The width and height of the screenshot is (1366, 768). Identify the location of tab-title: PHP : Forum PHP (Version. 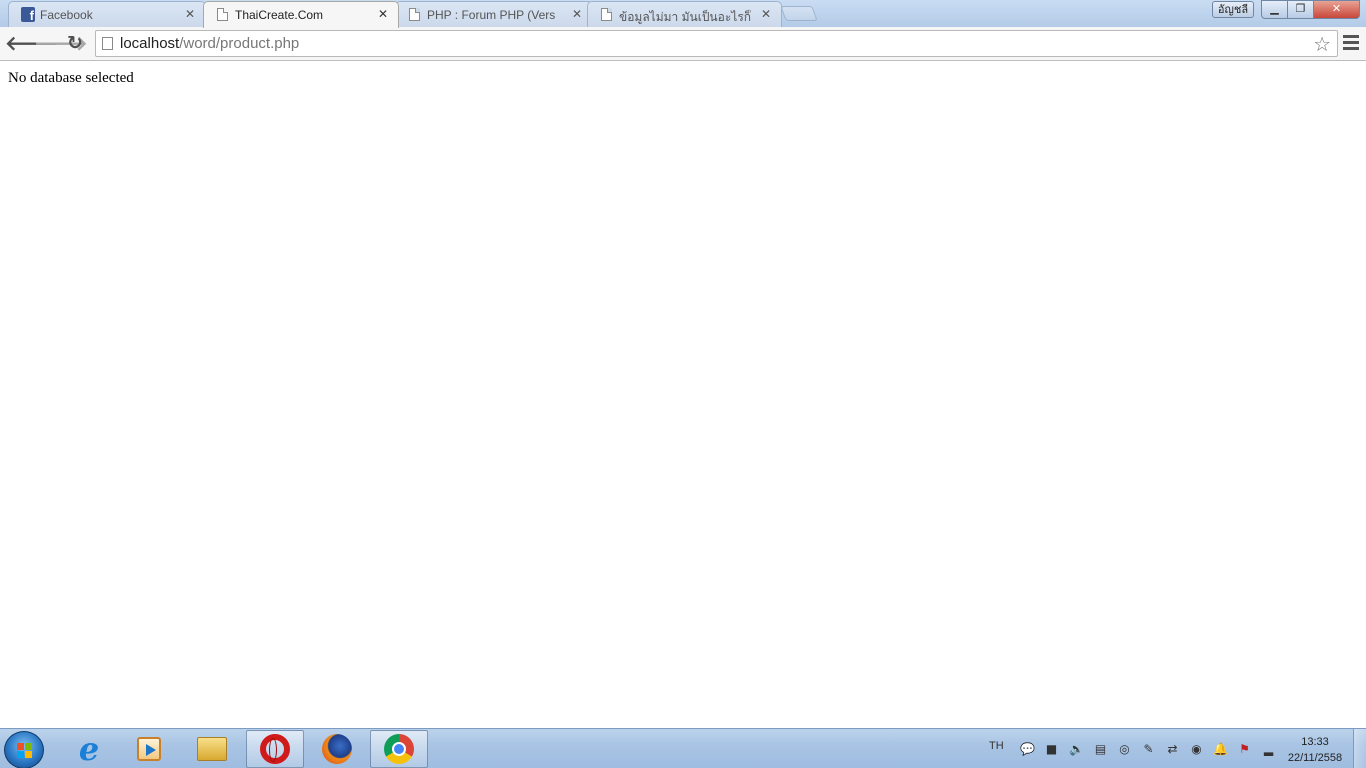
(491, 15).